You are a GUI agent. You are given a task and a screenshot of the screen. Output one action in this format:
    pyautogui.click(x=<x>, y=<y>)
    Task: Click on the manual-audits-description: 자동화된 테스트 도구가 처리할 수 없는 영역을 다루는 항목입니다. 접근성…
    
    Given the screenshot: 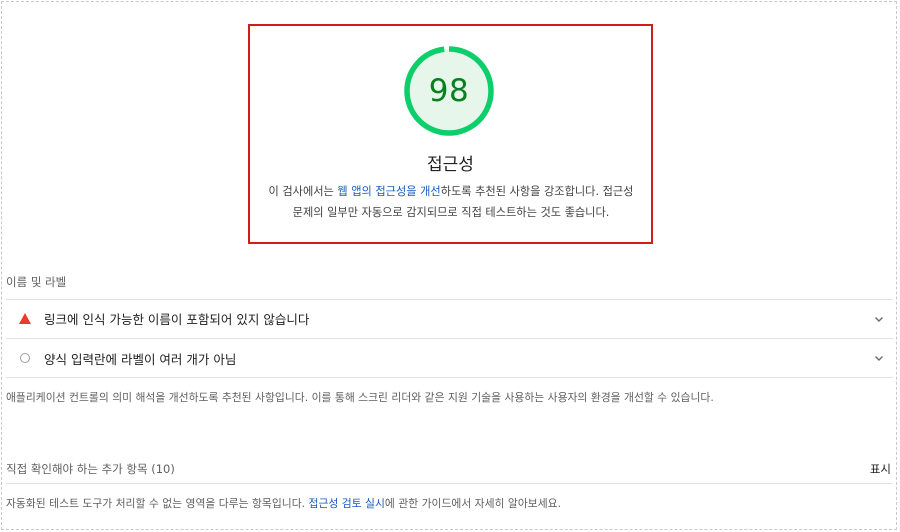 What is the action you would take?
    pyautogui.click(x=283, y=503)
    